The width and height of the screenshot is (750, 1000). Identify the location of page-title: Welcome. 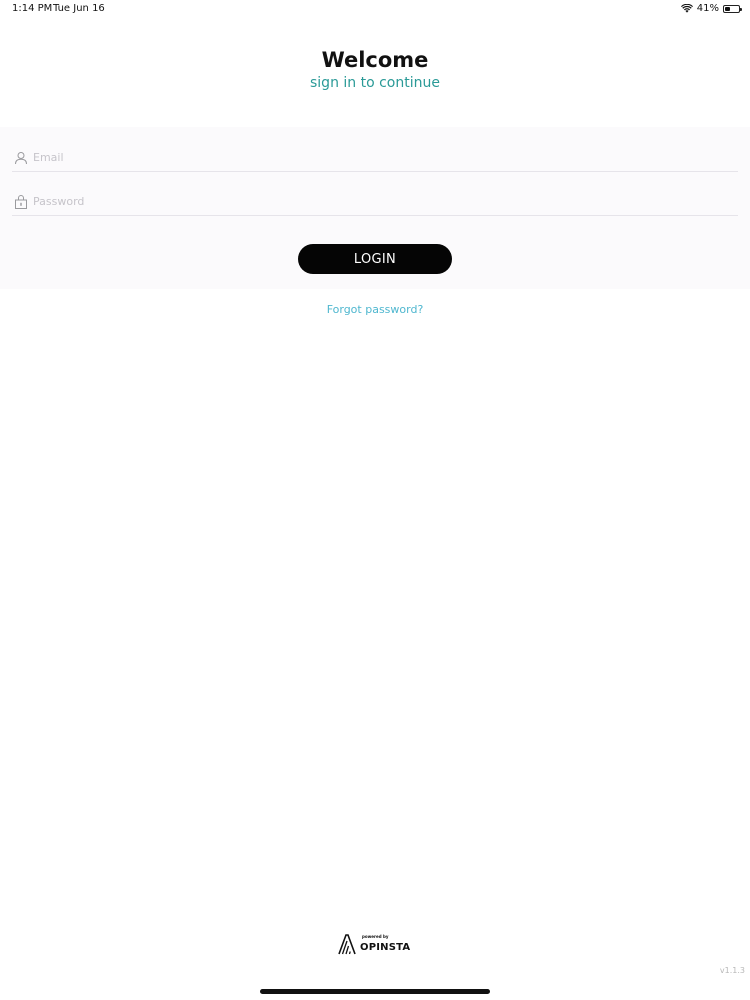
(375, 60).